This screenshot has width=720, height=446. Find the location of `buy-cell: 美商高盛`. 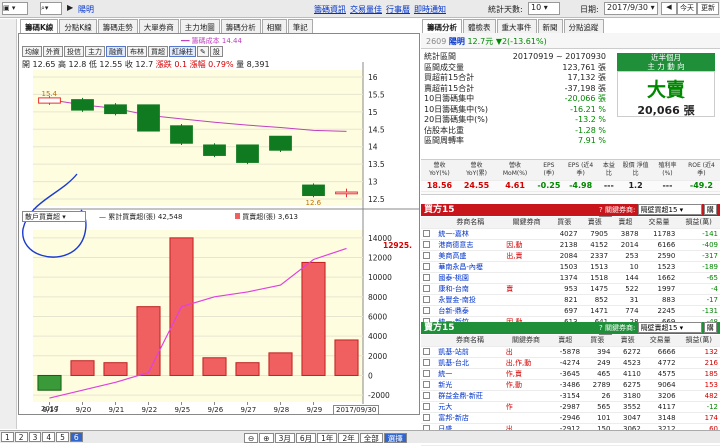

buy-cell: 美商高盛 is located at coordinates (470, 256).